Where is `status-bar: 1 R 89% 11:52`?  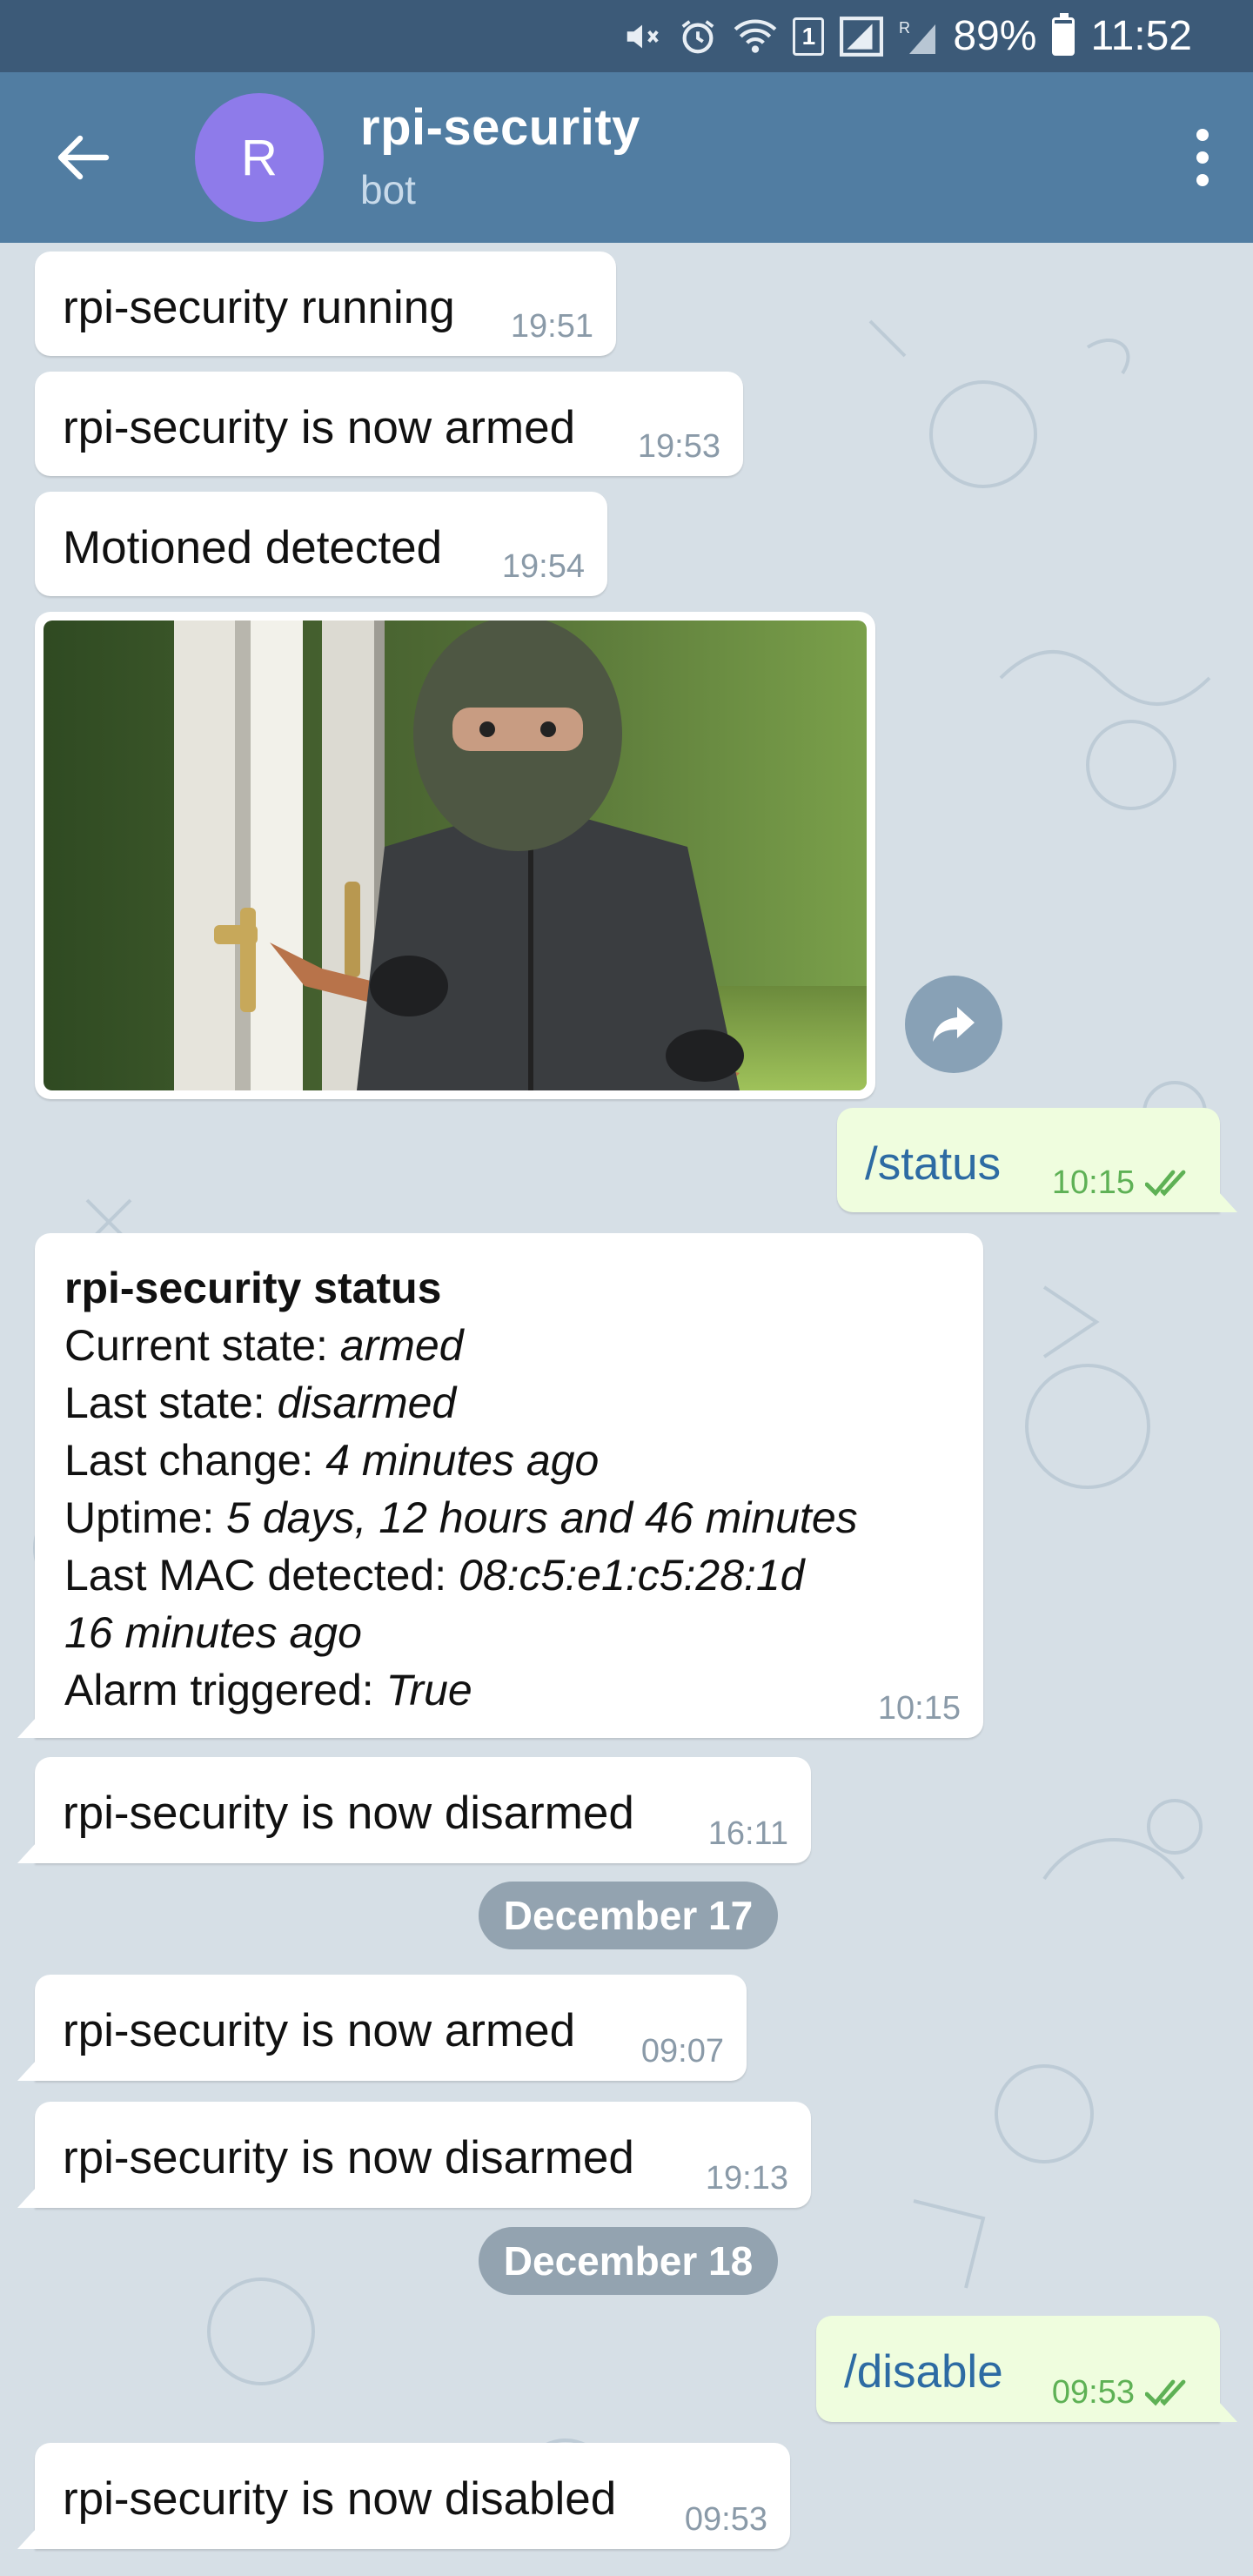
status-bar: 1 R 89% 11:52 is located at coordinates (626, 36).